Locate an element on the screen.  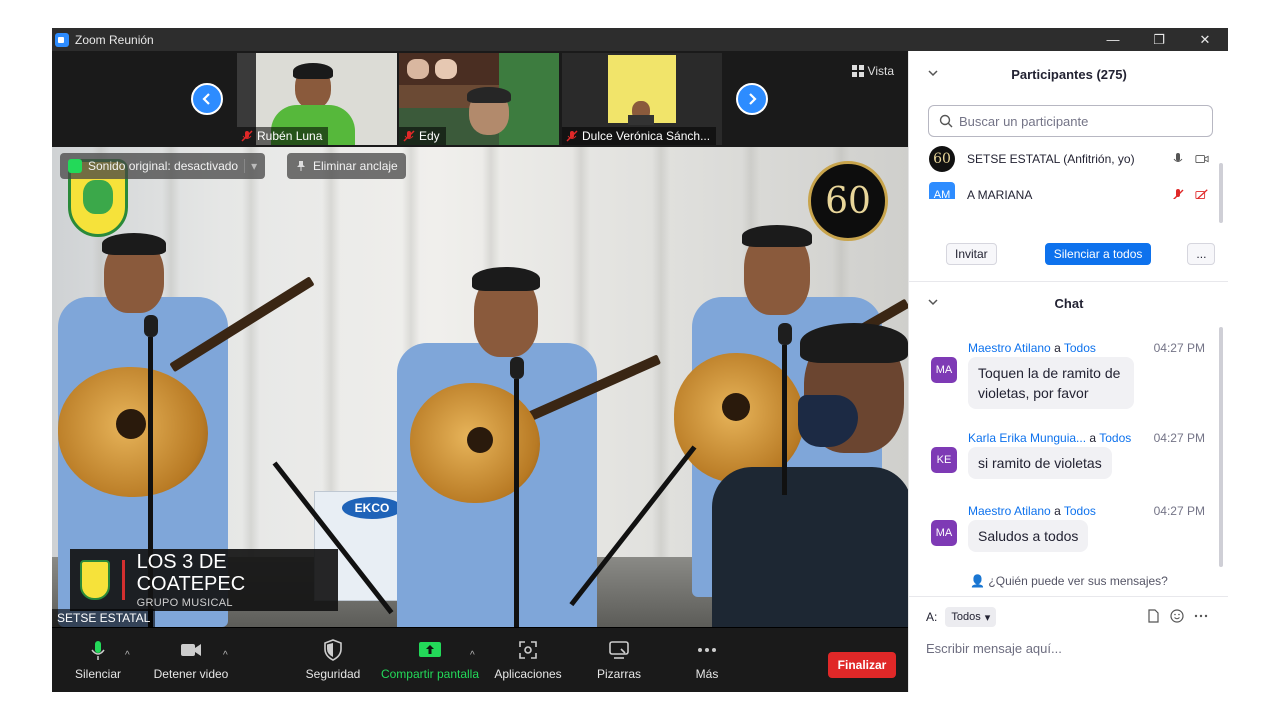
setse-logo is located at coordinates (95, 580).